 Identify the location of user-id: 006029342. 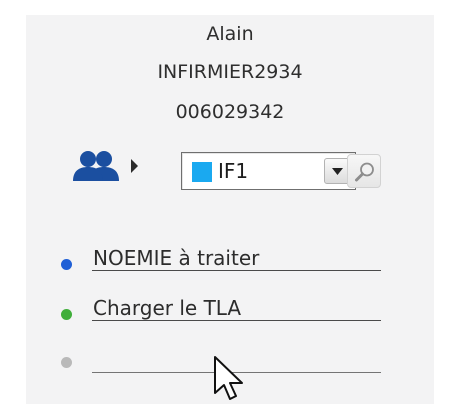
(230, 112).